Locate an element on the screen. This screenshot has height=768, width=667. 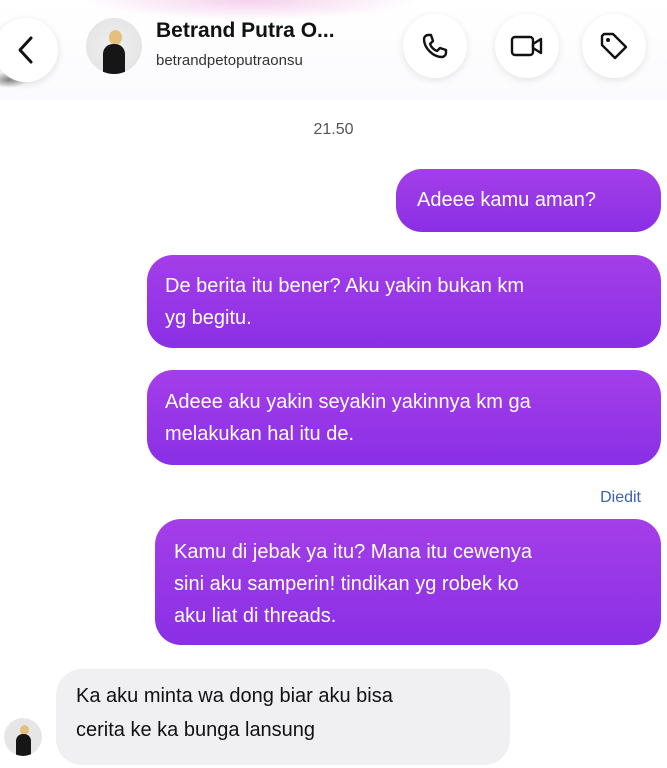
video-call-button is located at coordinates (527, 46).